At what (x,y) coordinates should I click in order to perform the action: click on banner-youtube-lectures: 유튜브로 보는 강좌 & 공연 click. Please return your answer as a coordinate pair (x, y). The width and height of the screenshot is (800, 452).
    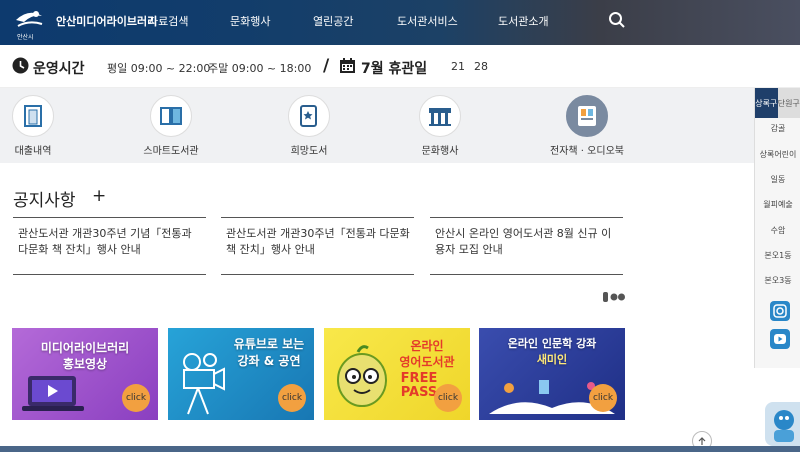
    Looking at the image, I should click on (241, 374).